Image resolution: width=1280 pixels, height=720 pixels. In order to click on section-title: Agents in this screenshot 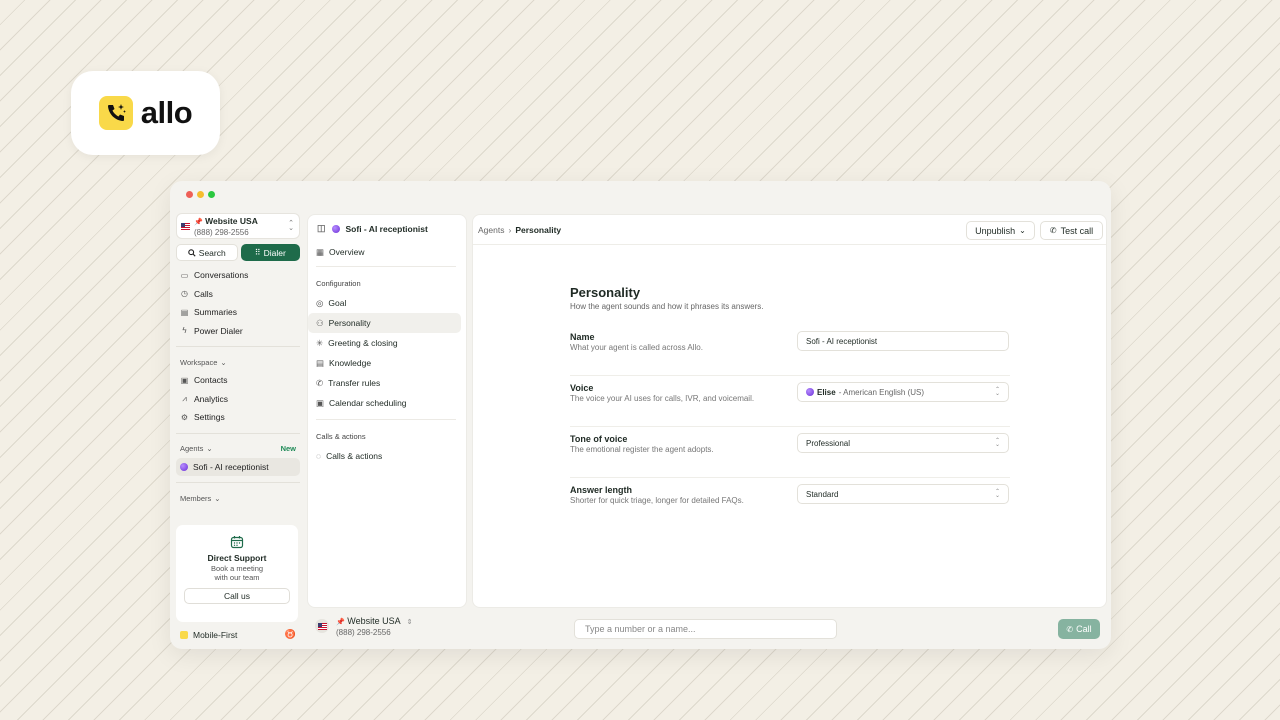, I will do `click(192, 448)`.